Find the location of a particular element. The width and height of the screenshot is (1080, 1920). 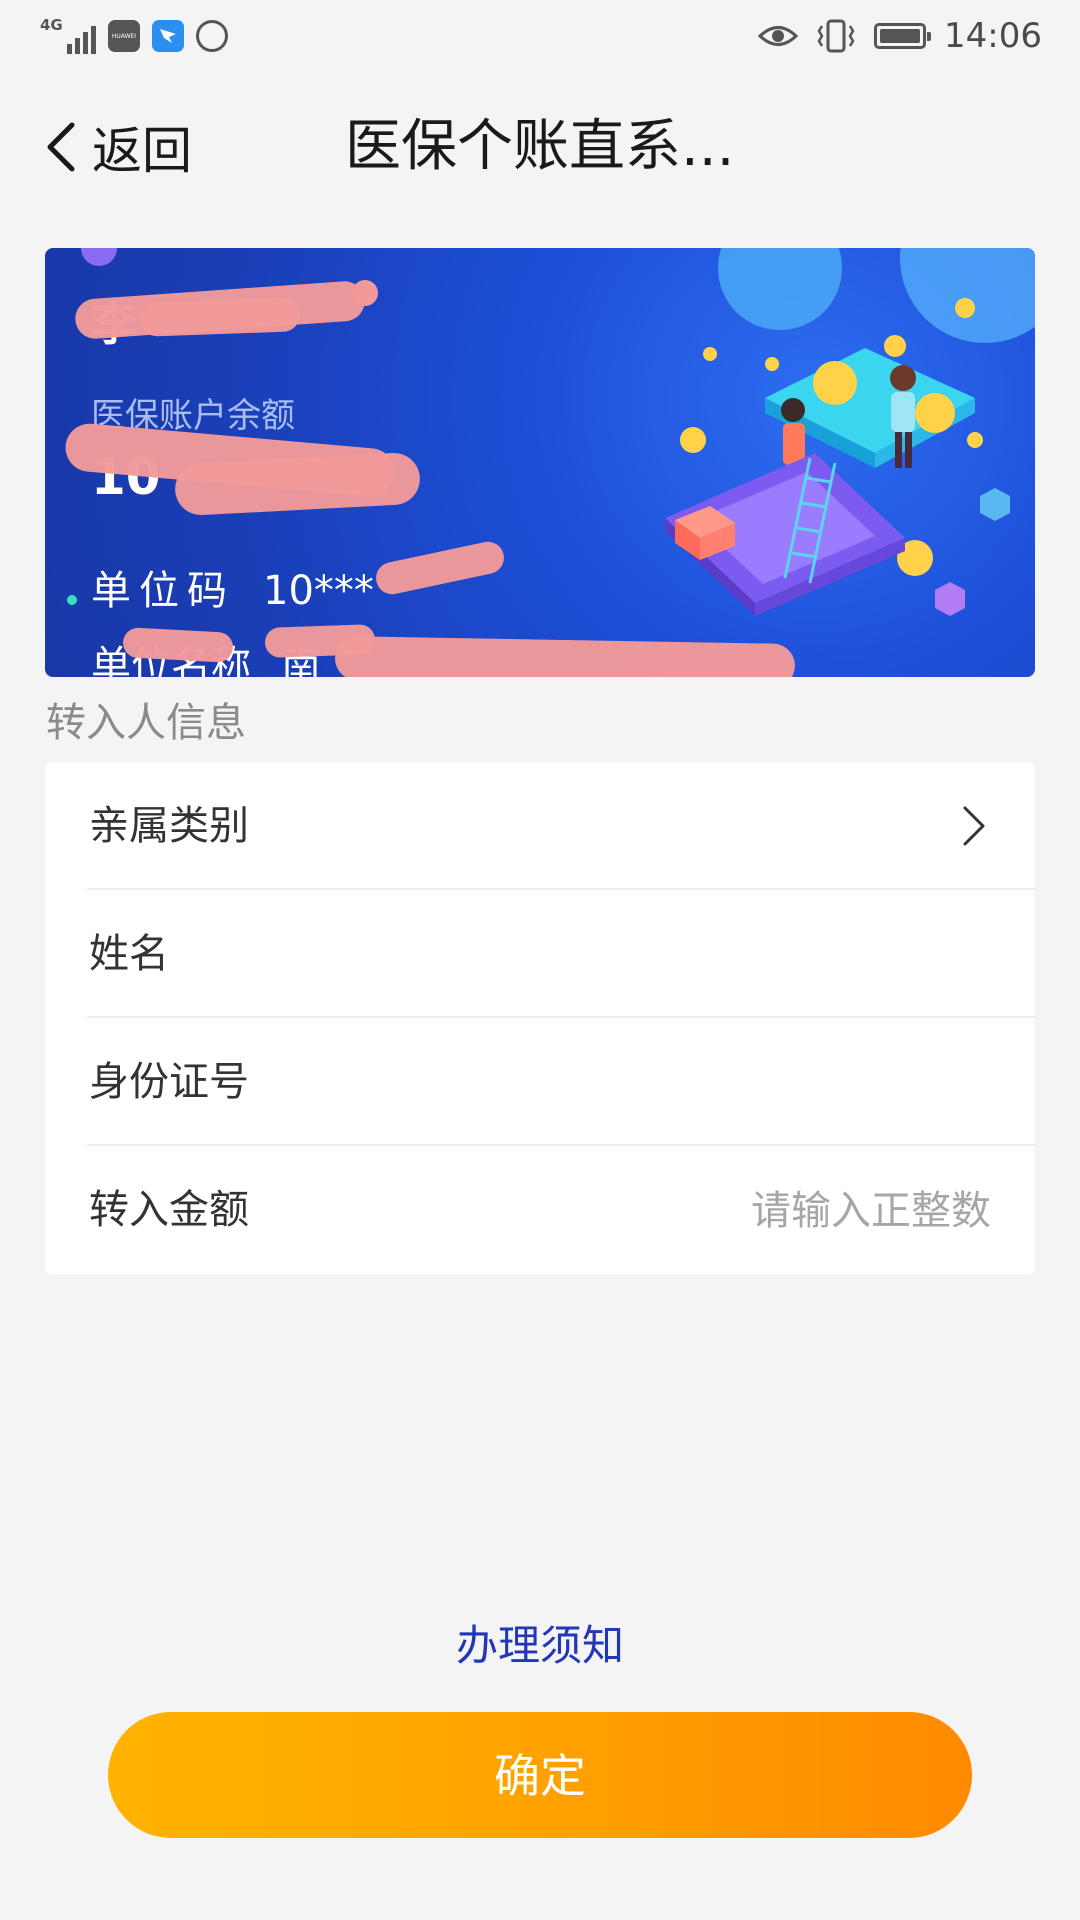

amount-row: 转入金额 is located at coordinates (540, 1210).